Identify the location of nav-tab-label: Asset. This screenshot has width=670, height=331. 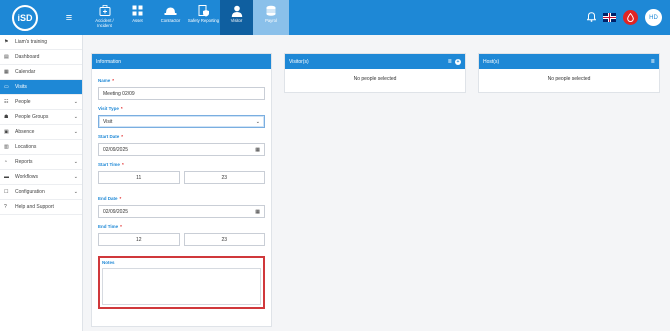
(137, 20).